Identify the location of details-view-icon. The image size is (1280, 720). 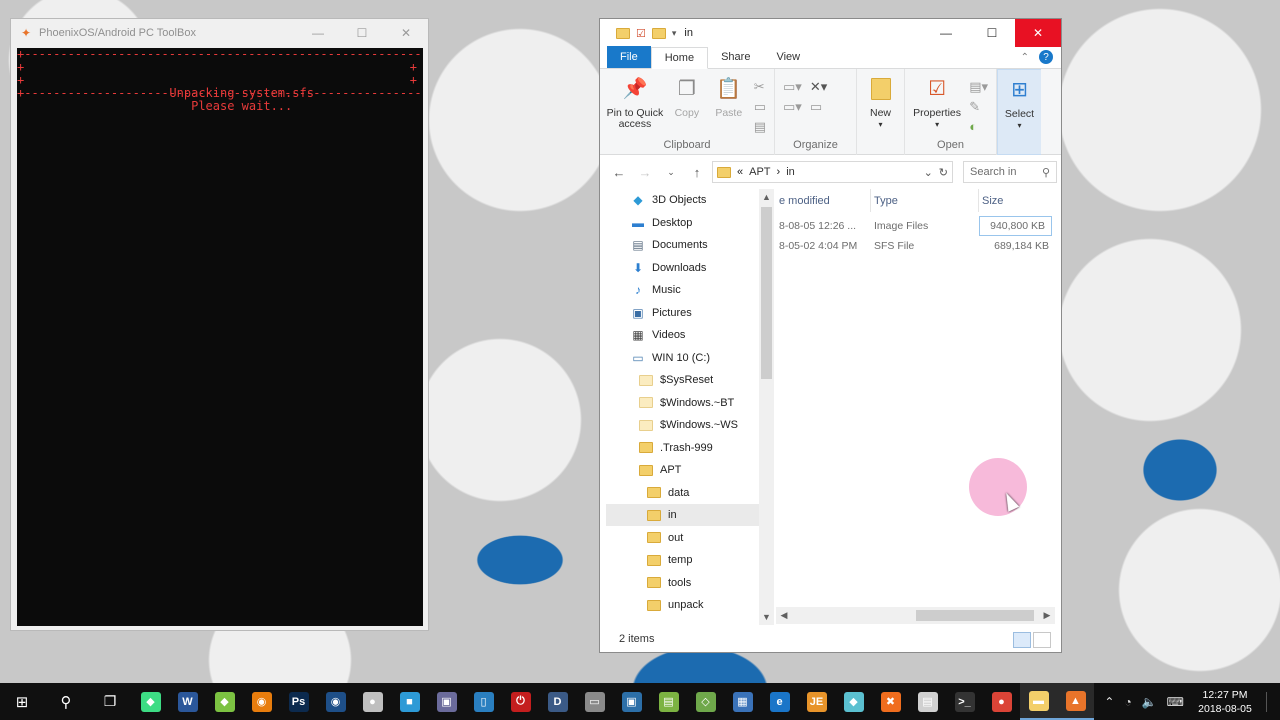
(1022, 640).